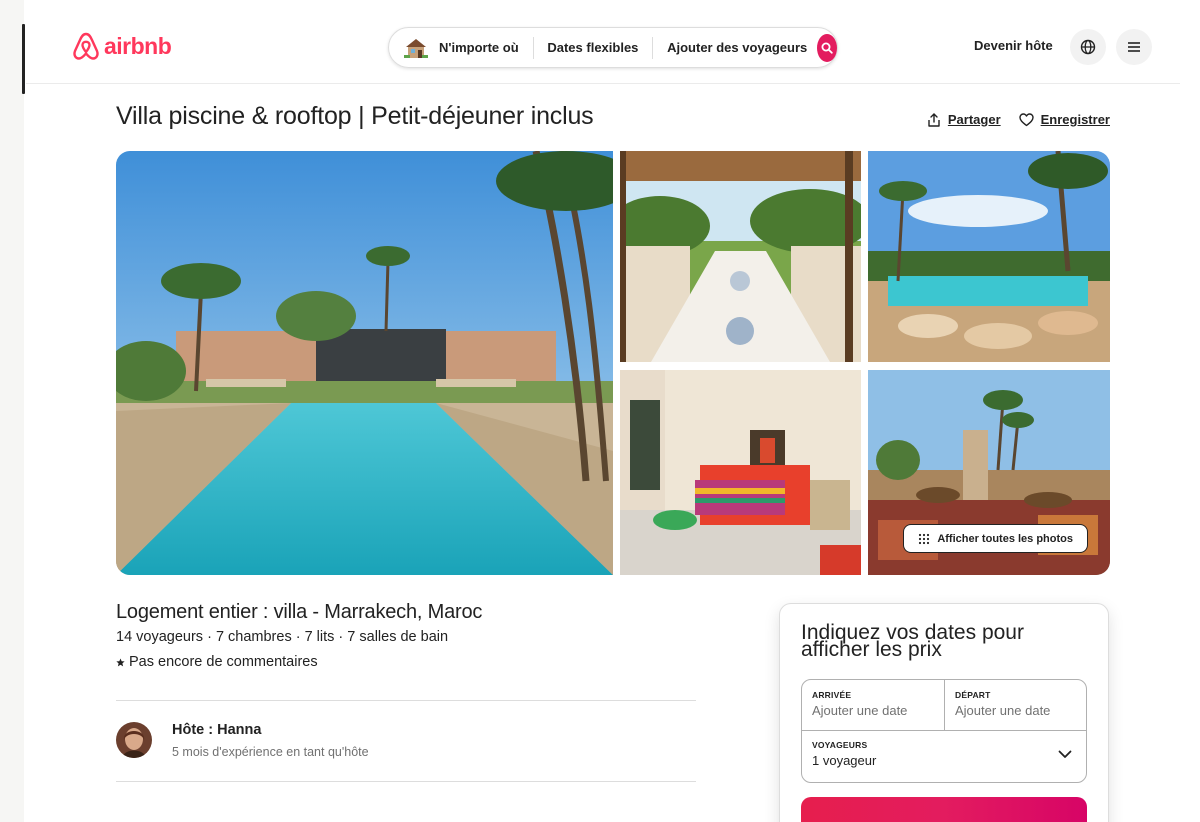 This screenshot has width=1200, height=822. I want to click on host-name: Hôte : Hanna, so click(217, 730).